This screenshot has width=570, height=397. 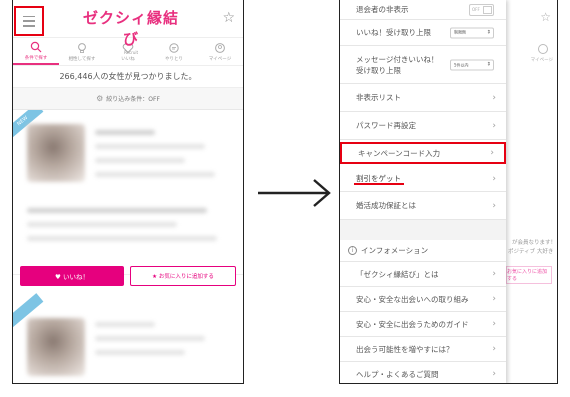 What do you see at coordinates (128, 276) in the screenshot?
I see `card-action-row: ♥ いいね！ ★ お気に入りに追加する` at bounding box center [128, 276].